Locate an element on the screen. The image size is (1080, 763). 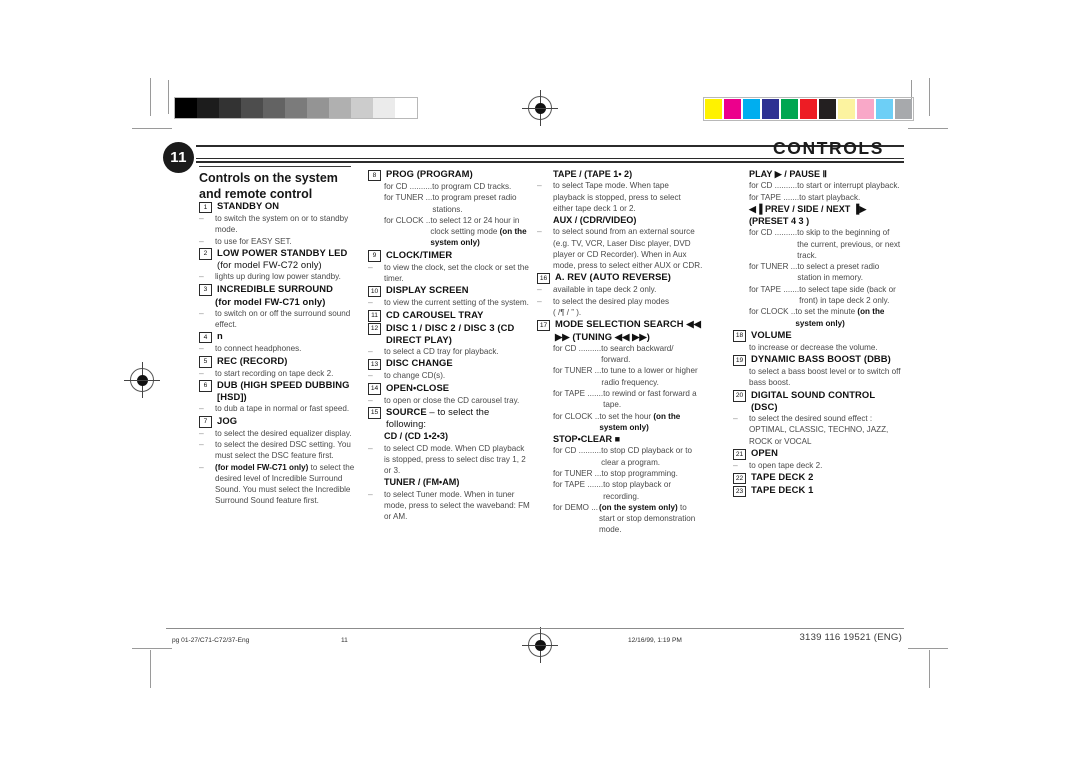
control-mode-text: to start playback. is located at coordinates (830, 197).